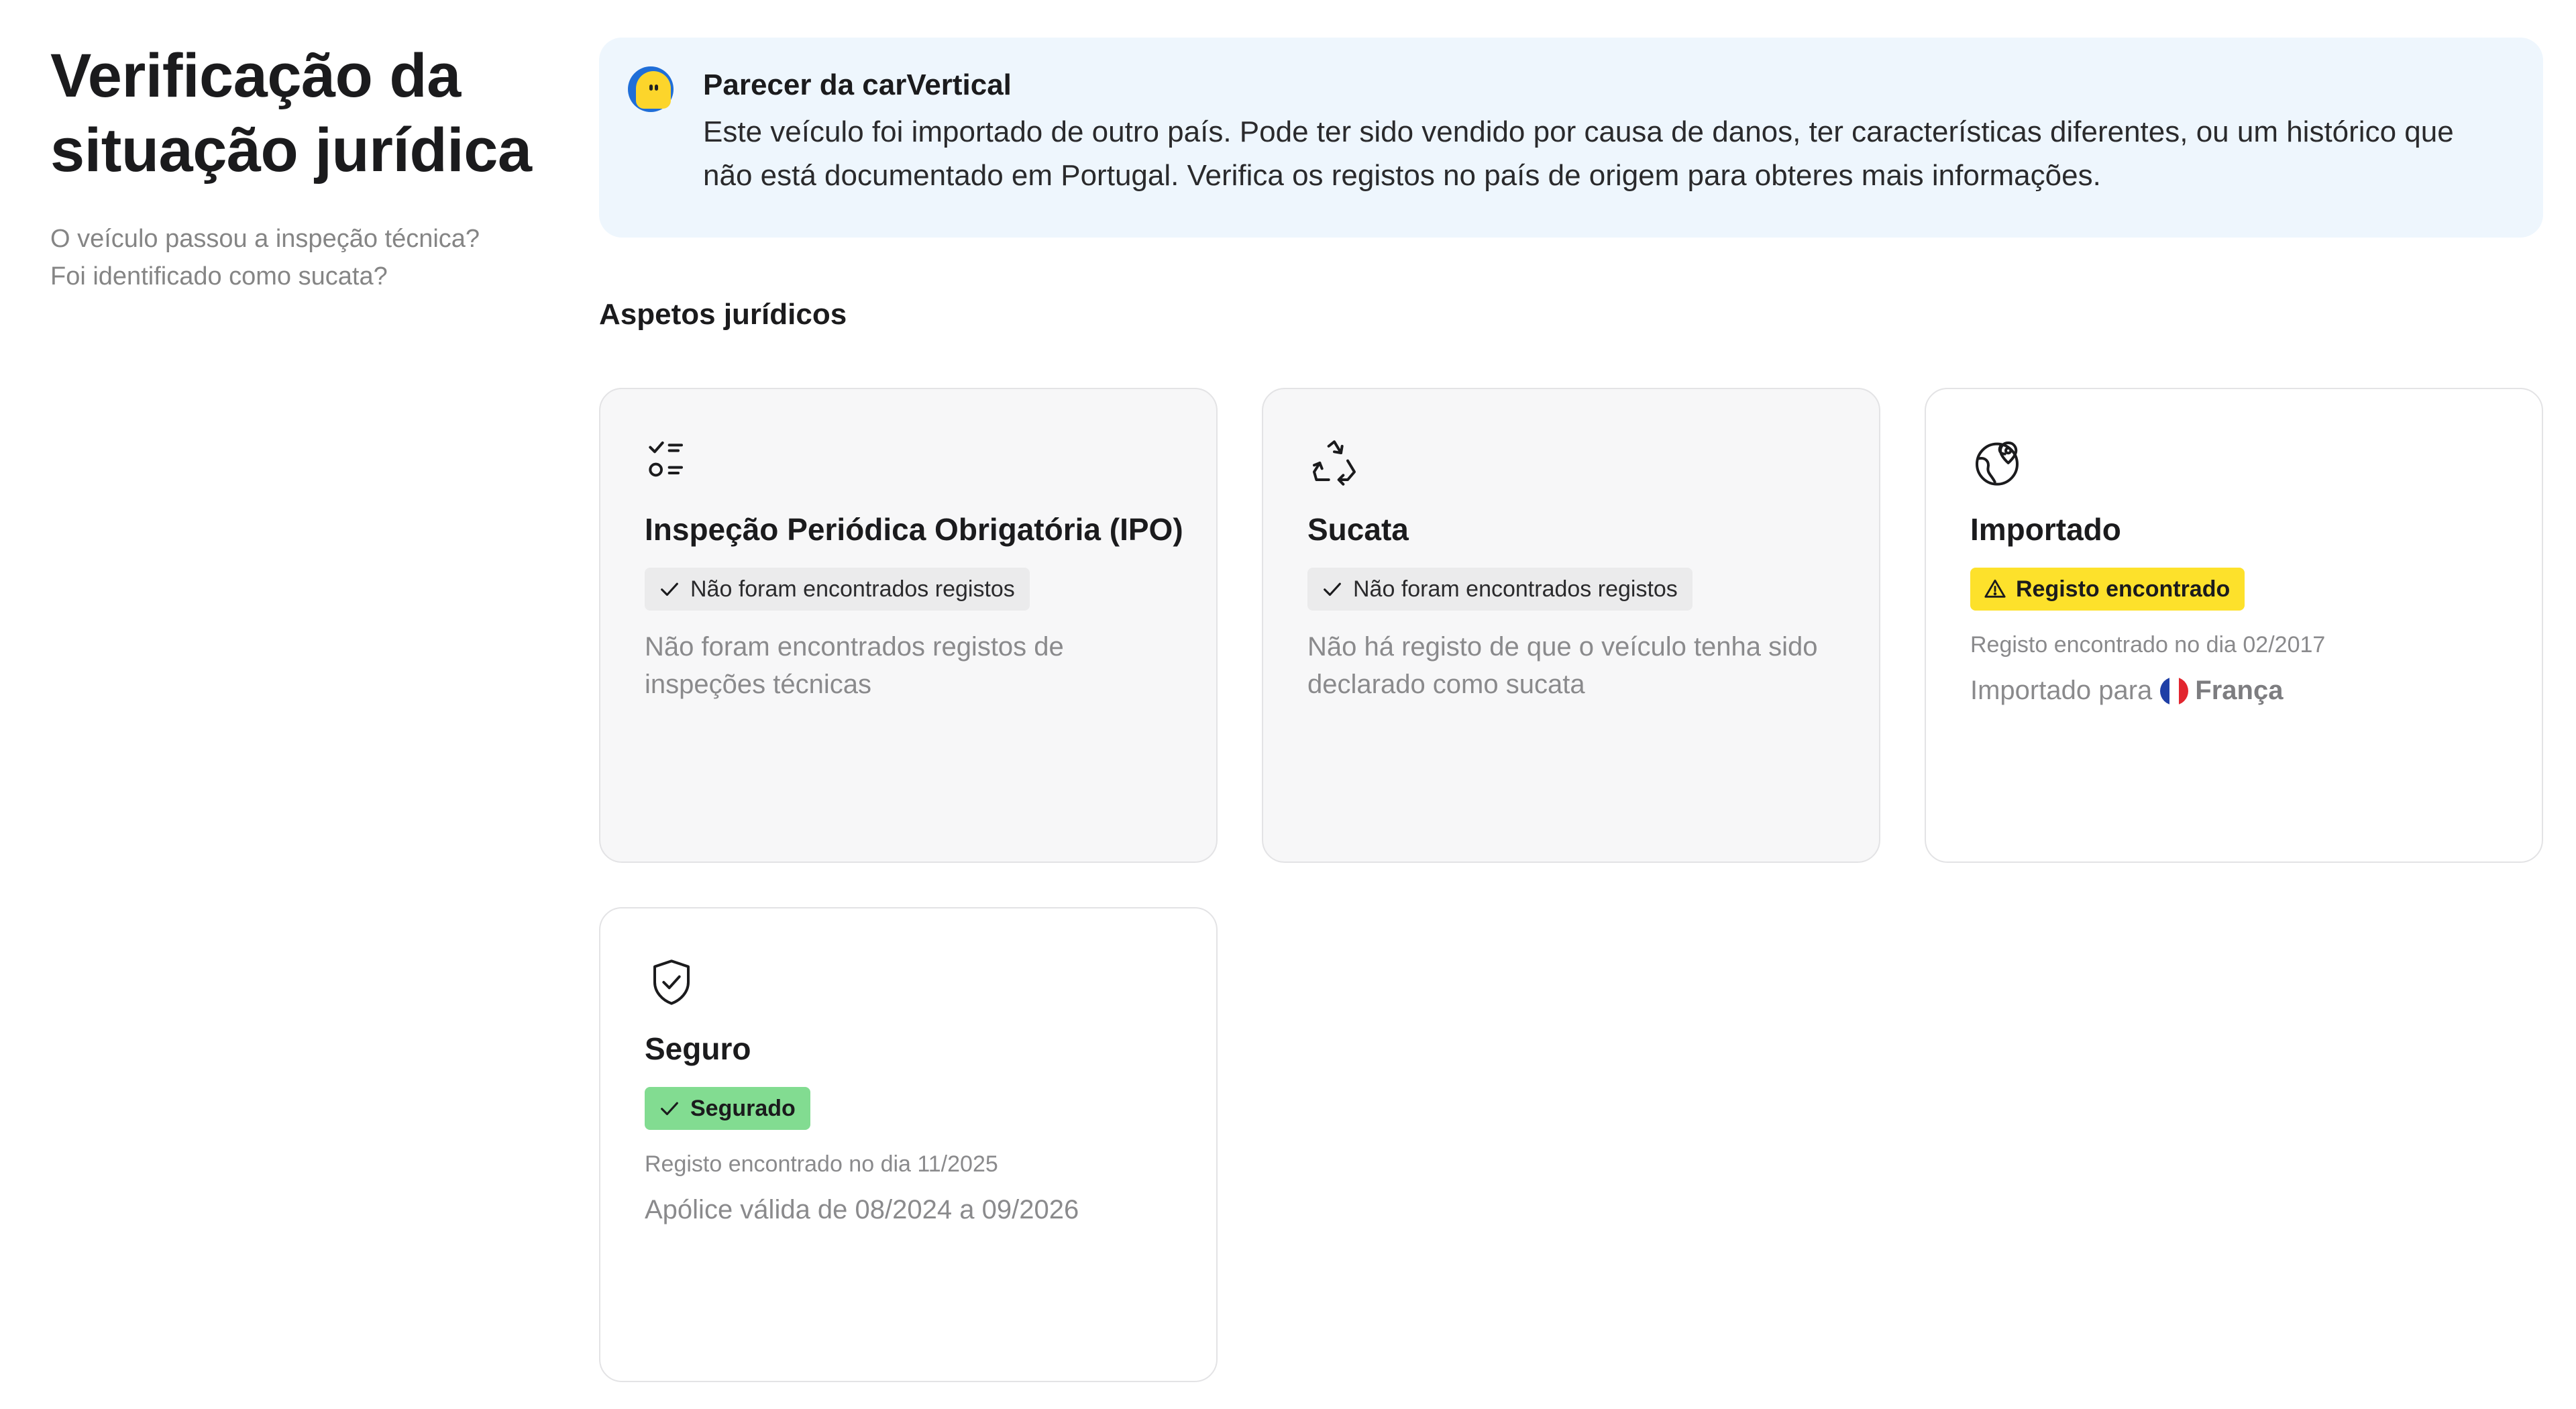 The width and height of the screenshot is (2576, 1409). Describe the element at coordinates (1995, 589) in the screenshot. I see `warning-icon` at that location.